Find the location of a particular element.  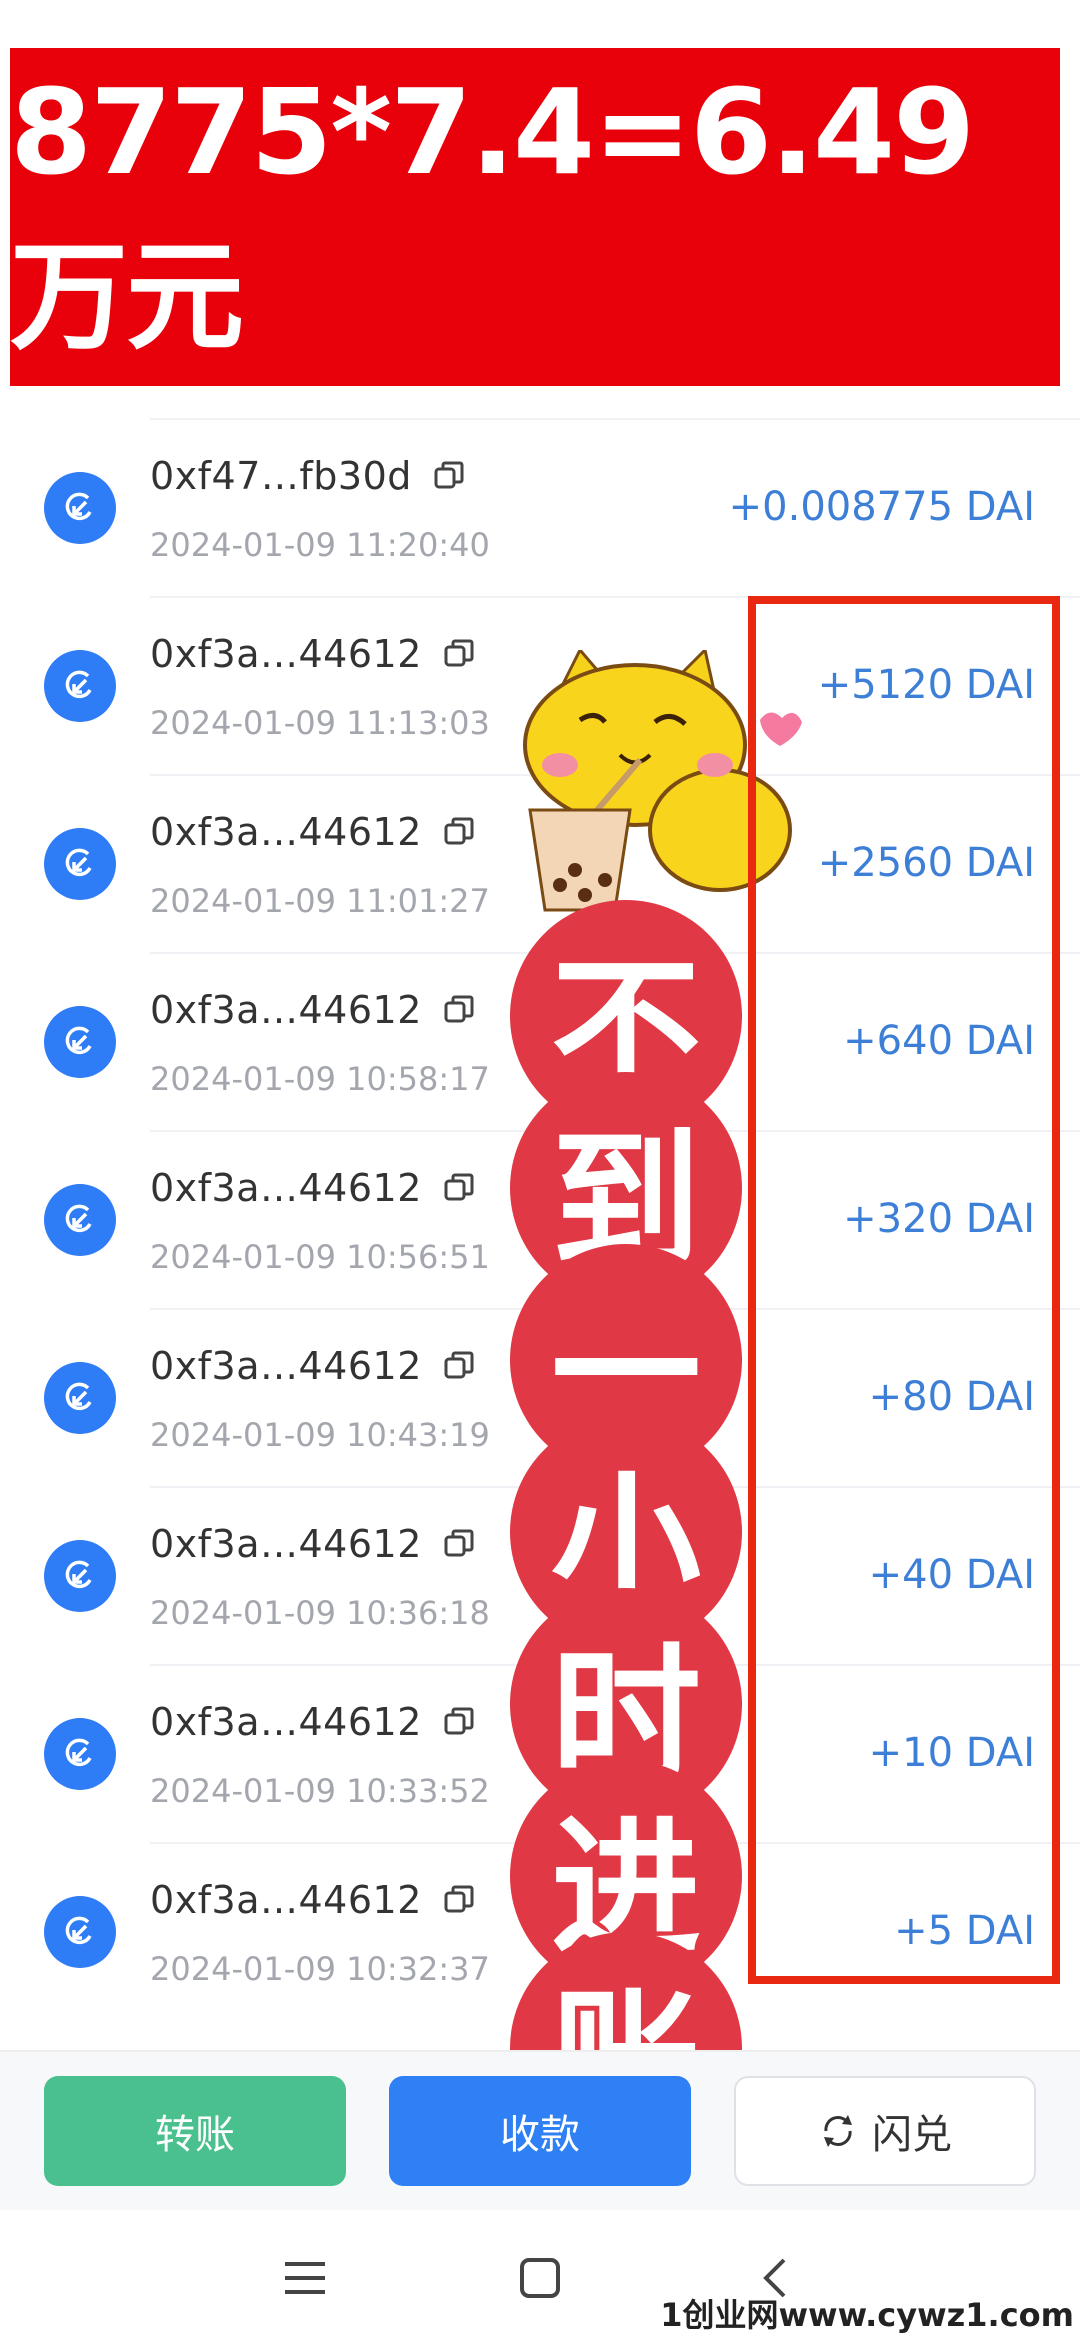

menu-icon is located at coordinates (305, 2278).